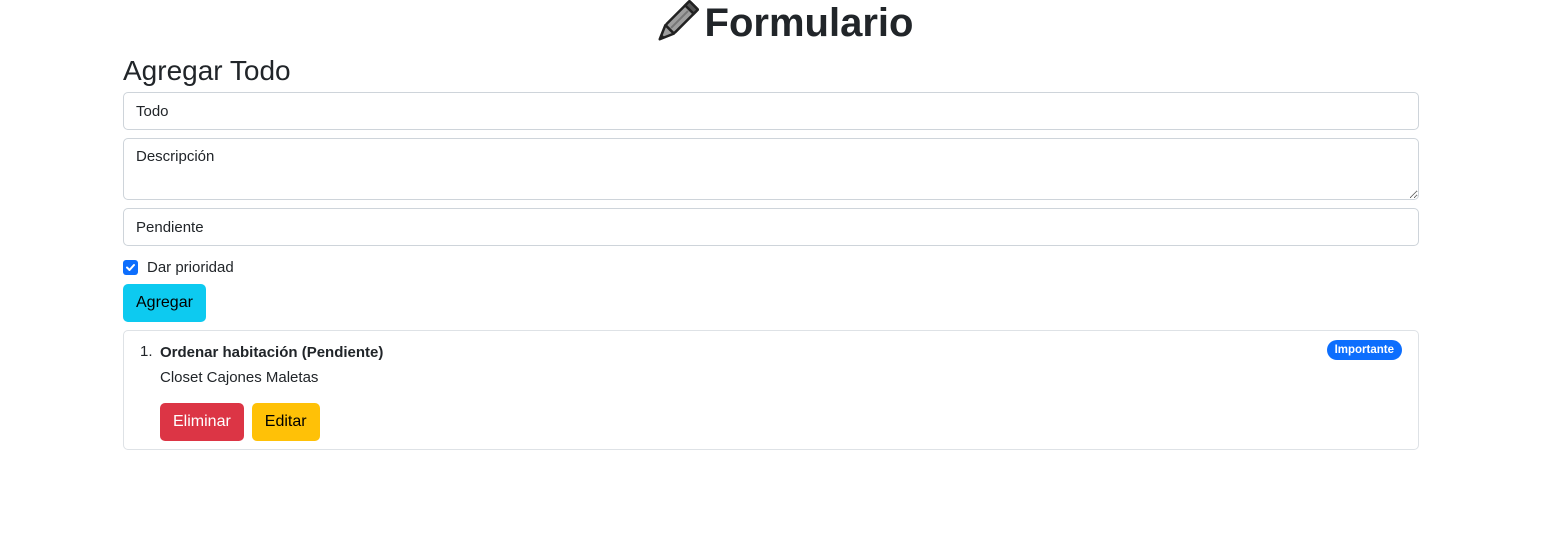 Image resolution: width=1566 pixels, height=544 pixels. Describe the element at coordinates (272, 352) in the screenshot. I see `item-title: Ordenar habitación (Pendiente)` at that location.